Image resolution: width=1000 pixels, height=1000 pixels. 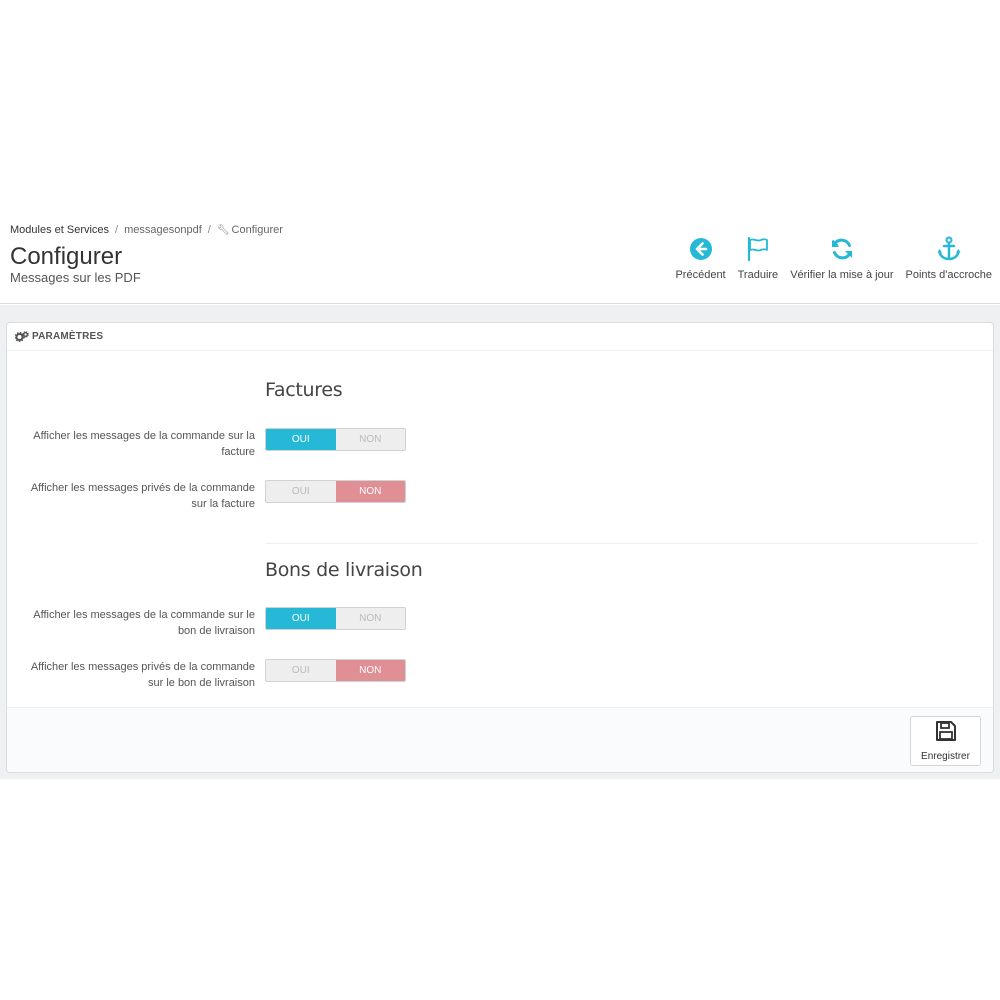 What do you see at coordinates (945, 756) in the screenshot?
I see `save-button-label: Enregistrer` at bounding box center [945, 756].